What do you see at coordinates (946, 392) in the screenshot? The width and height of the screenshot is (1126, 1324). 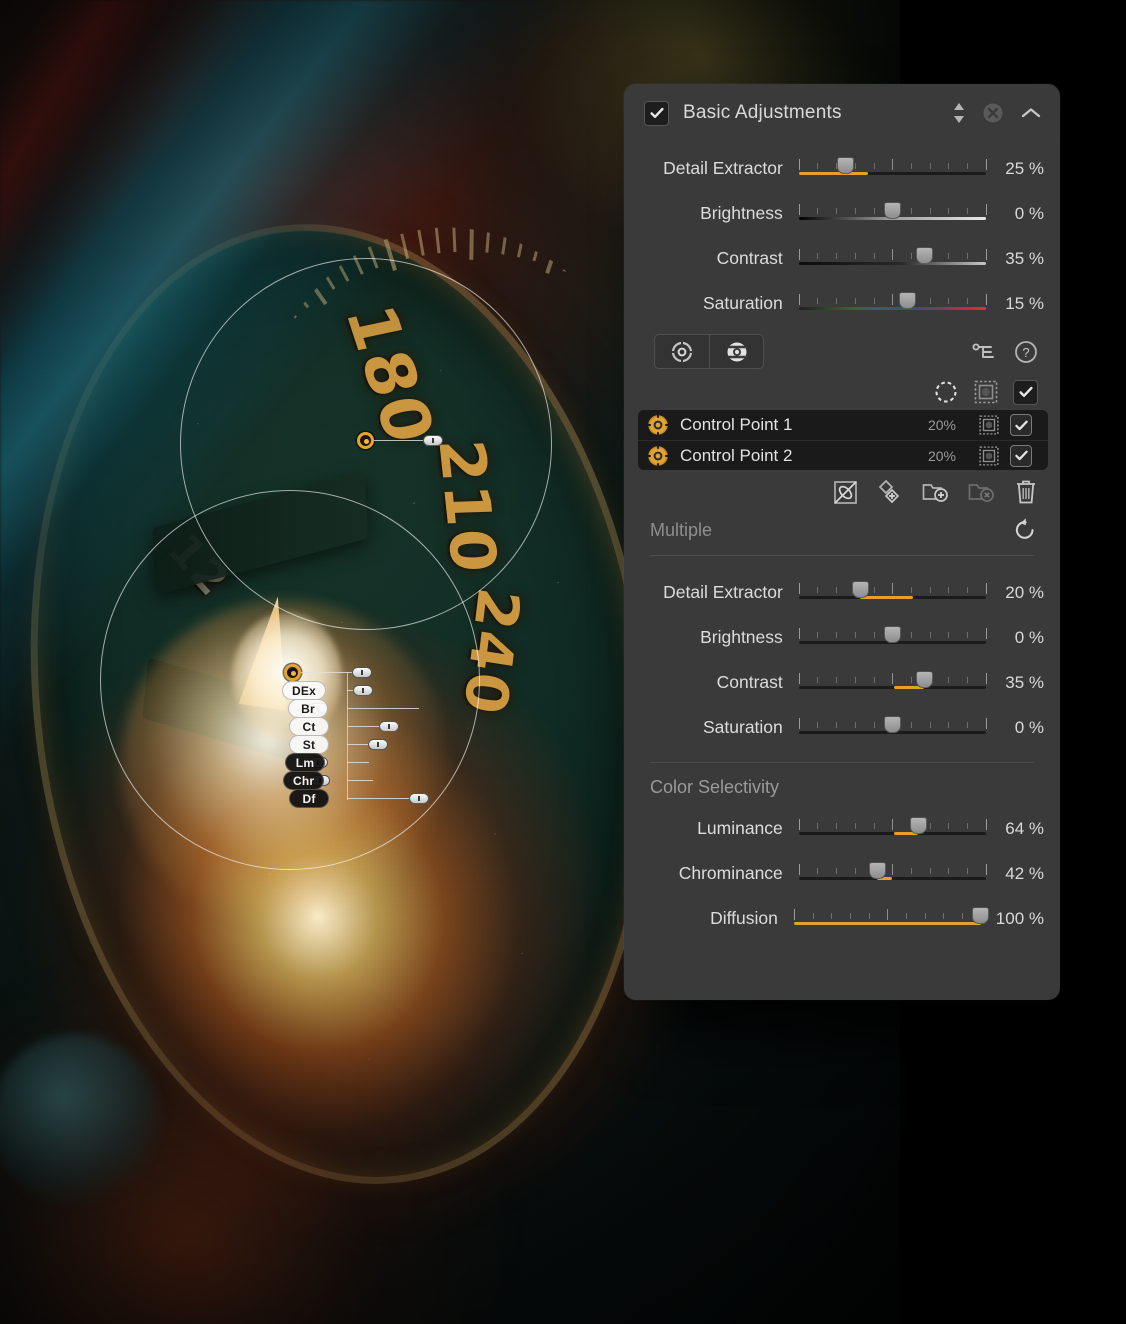 I see `selection-icon` at bounding box center [946, 392].